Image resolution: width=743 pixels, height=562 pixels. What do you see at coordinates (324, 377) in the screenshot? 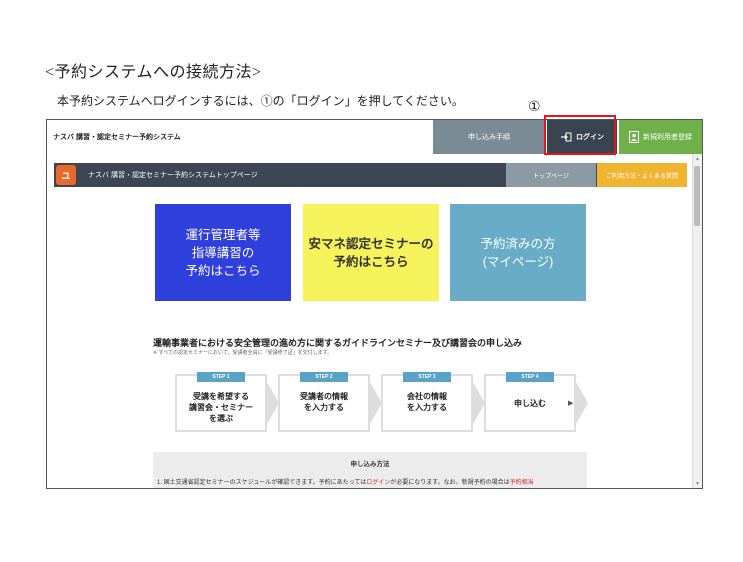
I see `step-badge: STEP 2` at bounding box center [324, 377].